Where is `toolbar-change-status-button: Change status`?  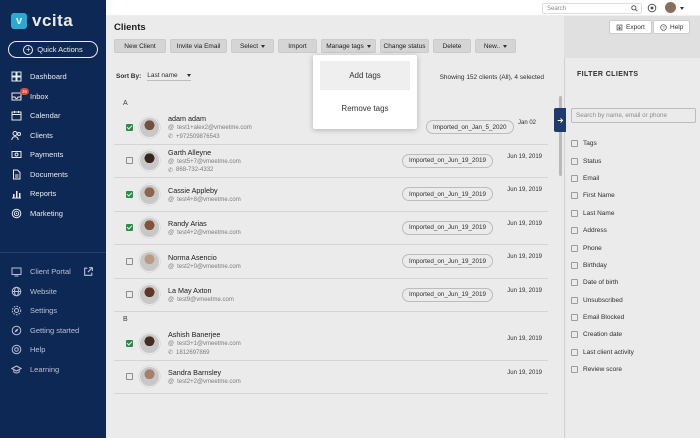 toolbar-change-status-button: Change status is located at coordinates (404, 46).